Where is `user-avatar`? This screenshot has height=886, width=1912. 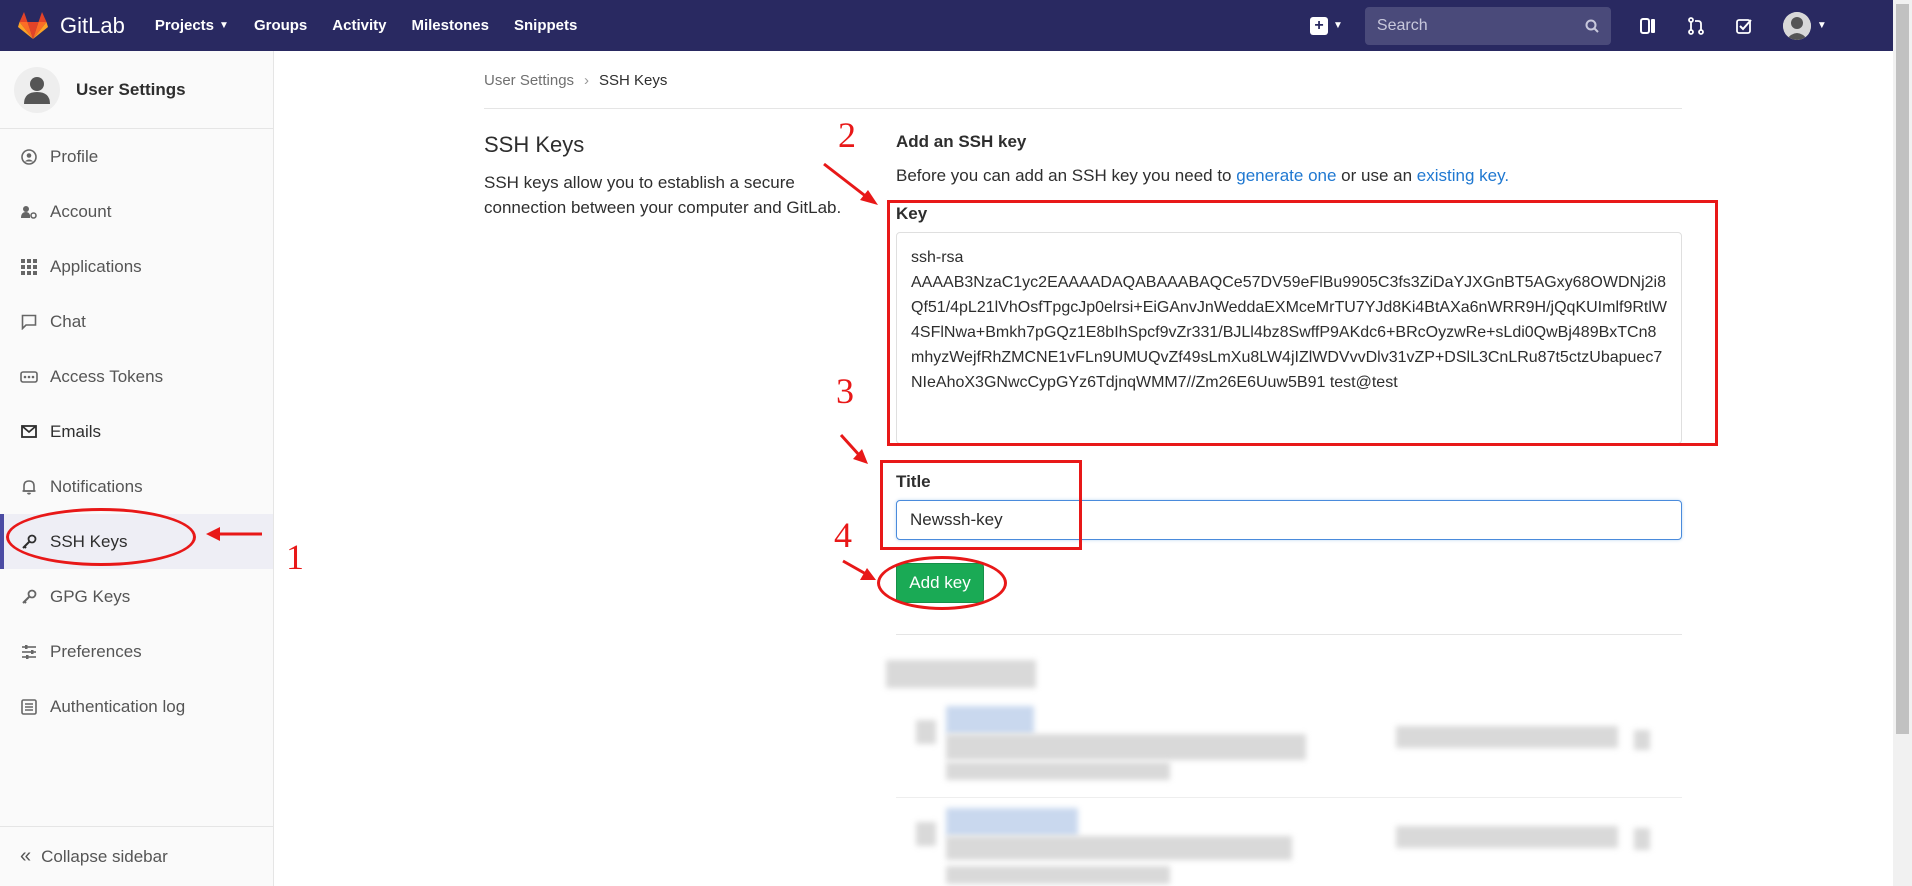
user-avatar is located at coordinates (1796, 25).